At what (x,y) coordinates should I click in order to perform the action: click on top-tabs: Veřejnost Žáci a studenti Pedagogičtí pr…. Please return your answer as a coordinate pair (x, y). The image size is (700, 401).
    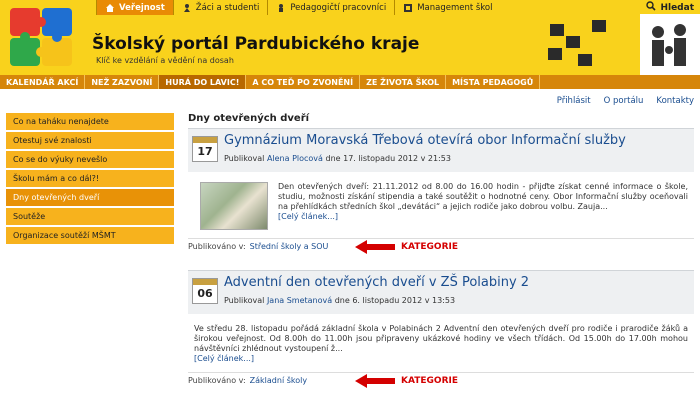
    Looking at the image, I should click on (298, 7).